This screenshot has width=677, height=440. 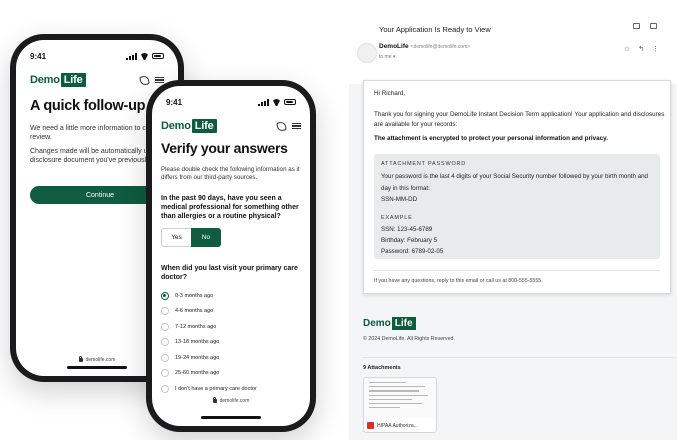 What do you see at coordinates (382, 368) in the screenshot?
I see `attachments-title: 9 Attachments` at bounding box center [382, 368].